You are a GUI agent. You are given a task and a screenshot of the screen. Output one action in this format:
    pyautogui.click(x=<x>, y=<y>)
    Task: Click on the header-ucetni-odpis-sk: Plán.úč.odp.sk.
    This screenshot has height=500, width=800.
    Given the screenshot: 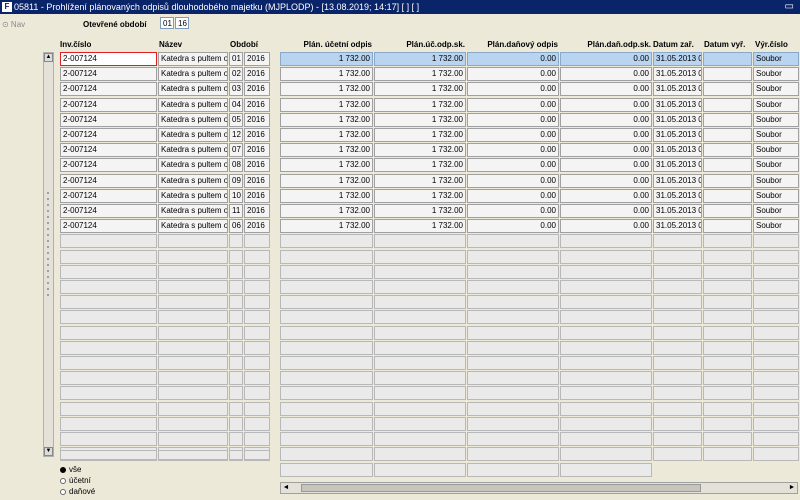 What is the action you would take?
    pyautogui.click(x=419, y=44)
    